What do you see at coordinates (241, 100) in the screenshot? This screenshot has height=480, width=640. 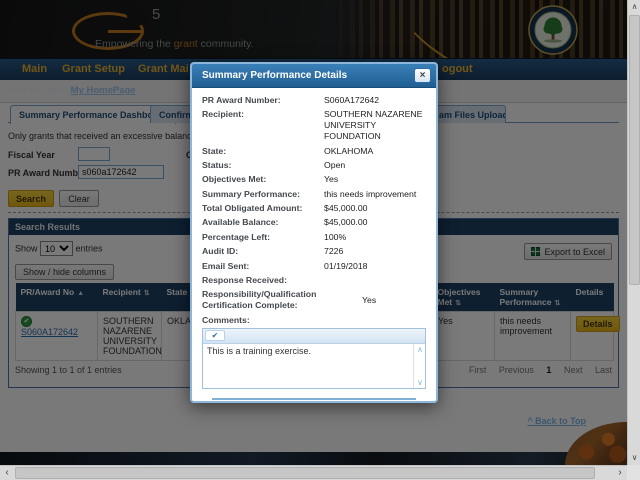 I see `field-label: PR Award Number:` at bounding box center [241, 100].